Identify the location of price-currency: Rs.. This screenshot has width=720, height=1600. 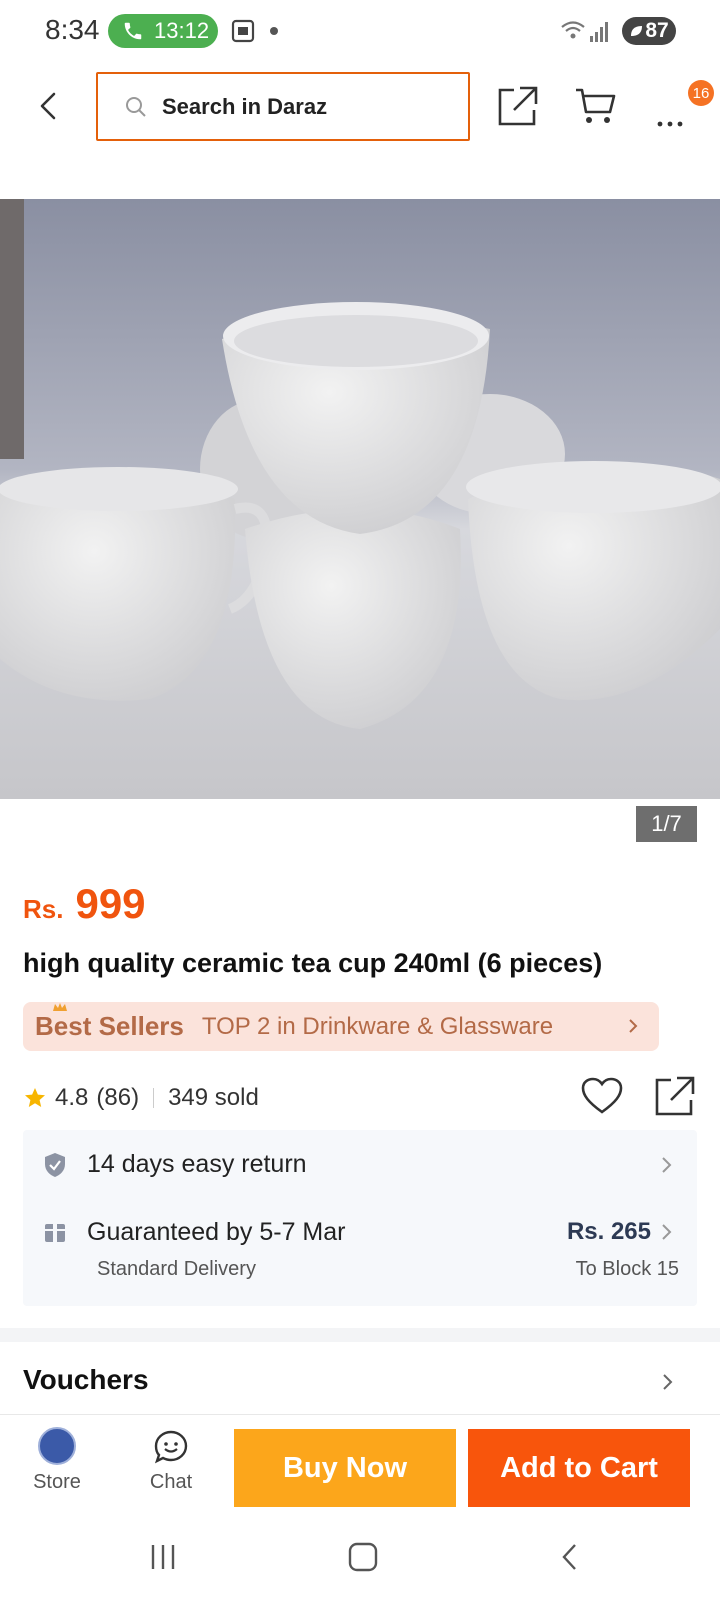
(43, 909).